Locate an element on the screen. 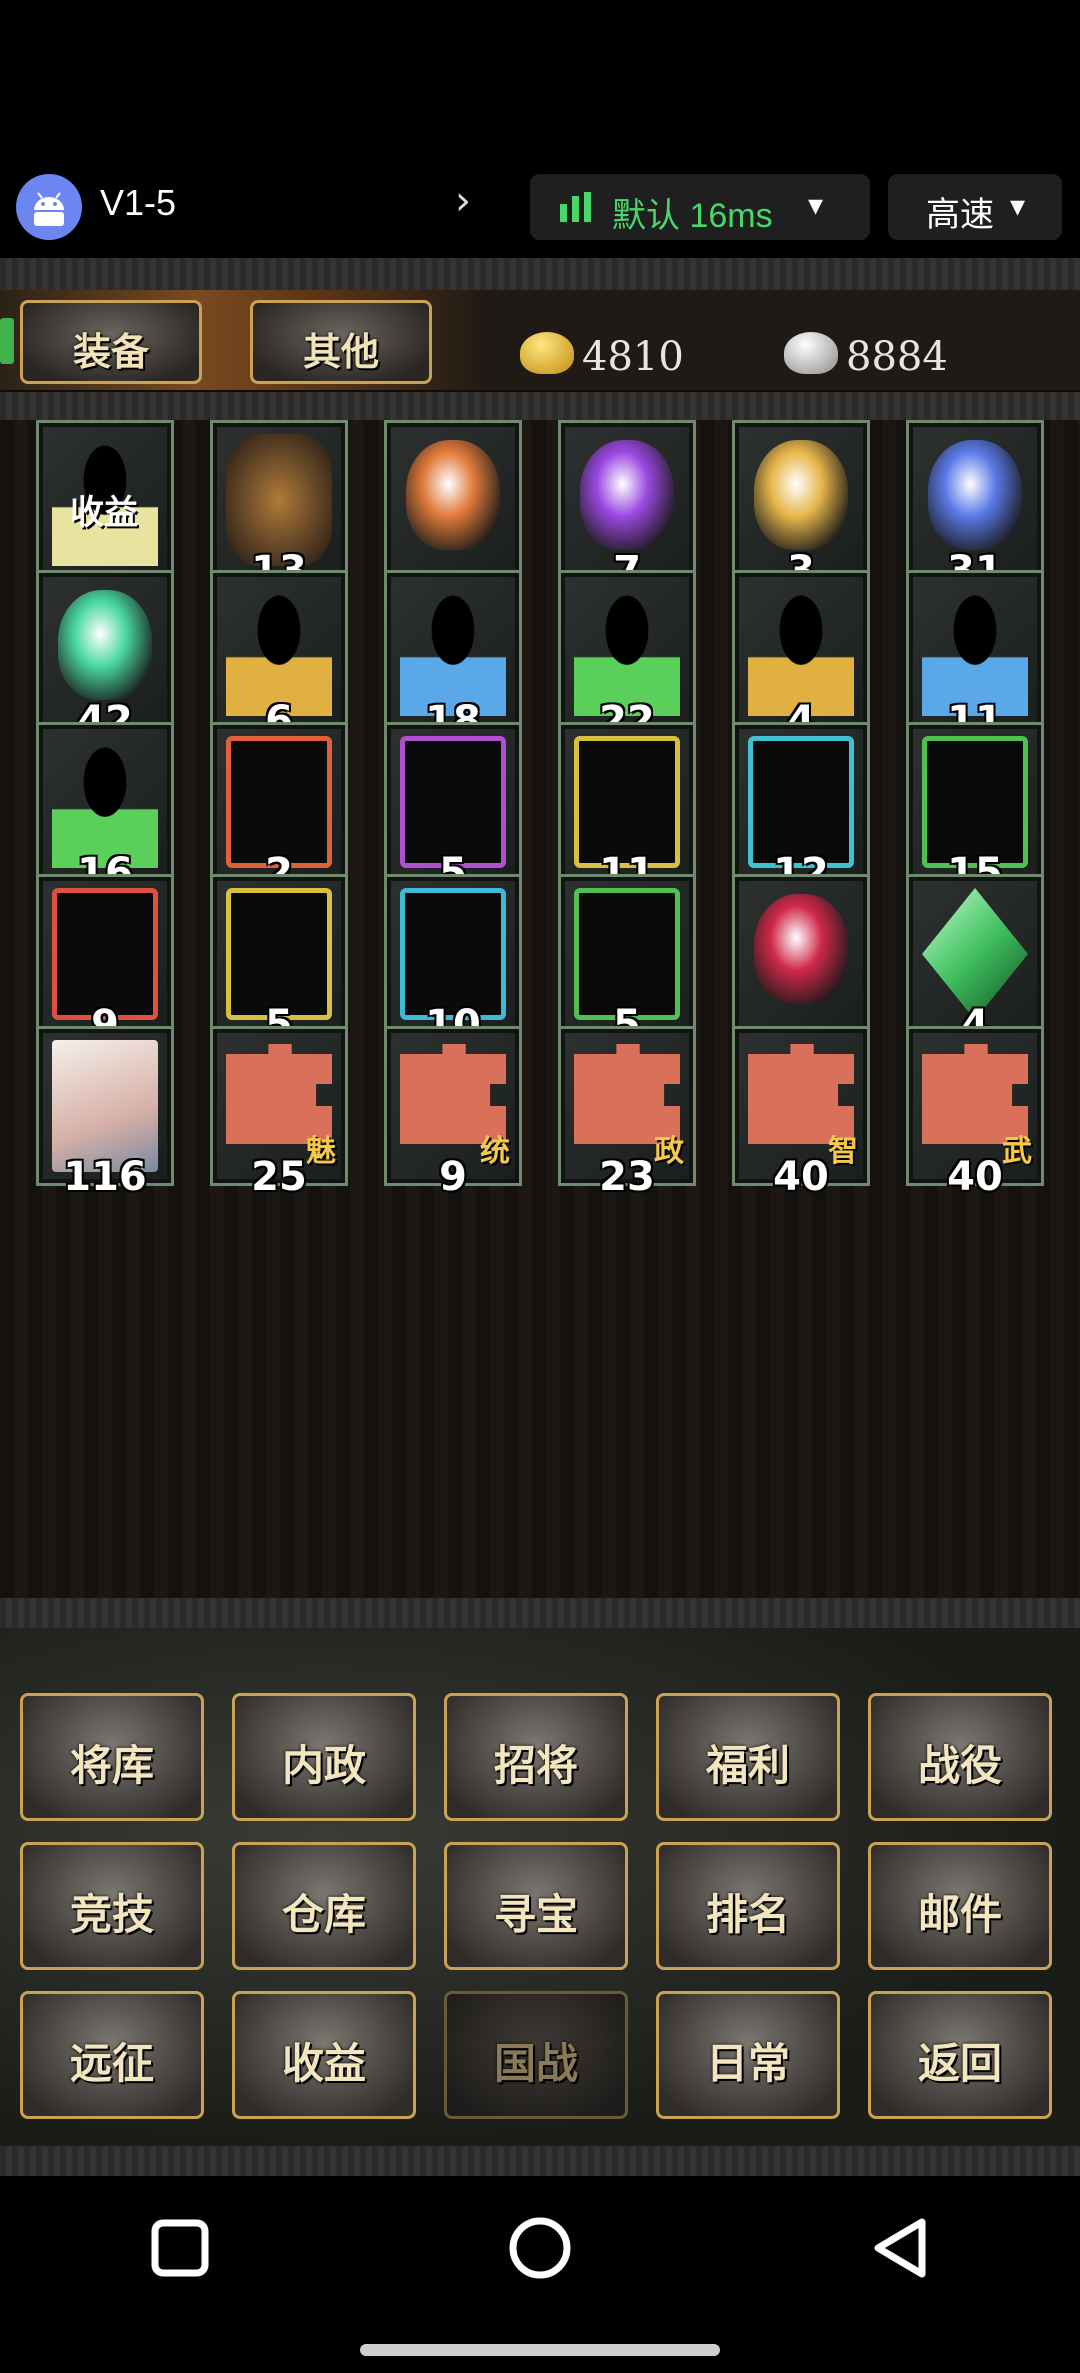 The height and width of the screenshot is (2373, 1080). system-navigation-bar is located at coordinates (540, 2274).